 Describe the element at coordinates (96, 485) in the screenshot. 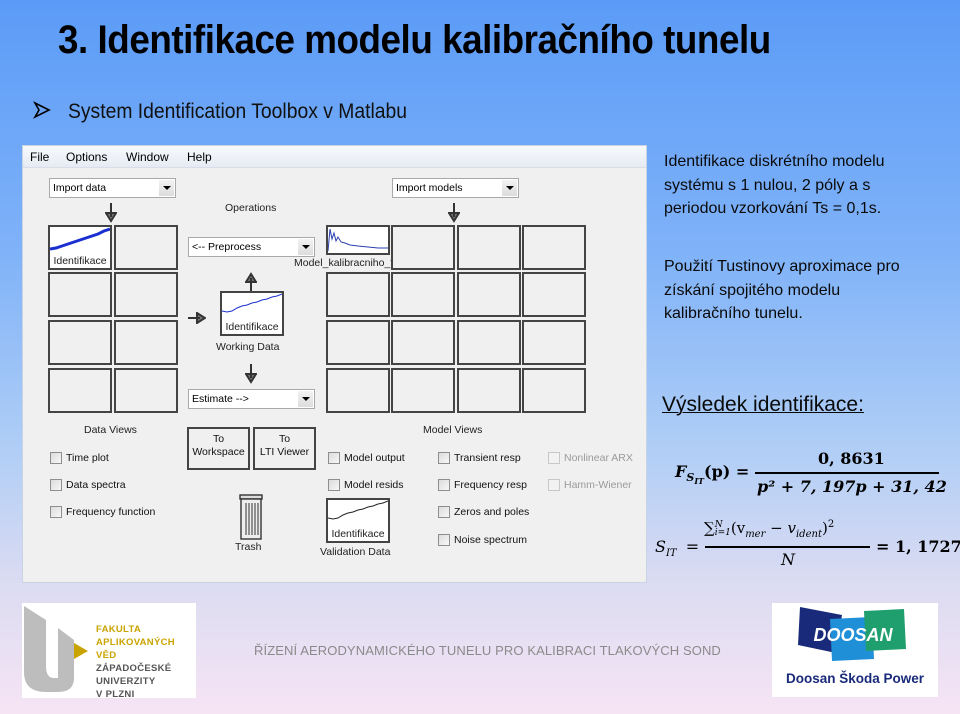

I see `data-spectra-label: Data spectra` at that location.